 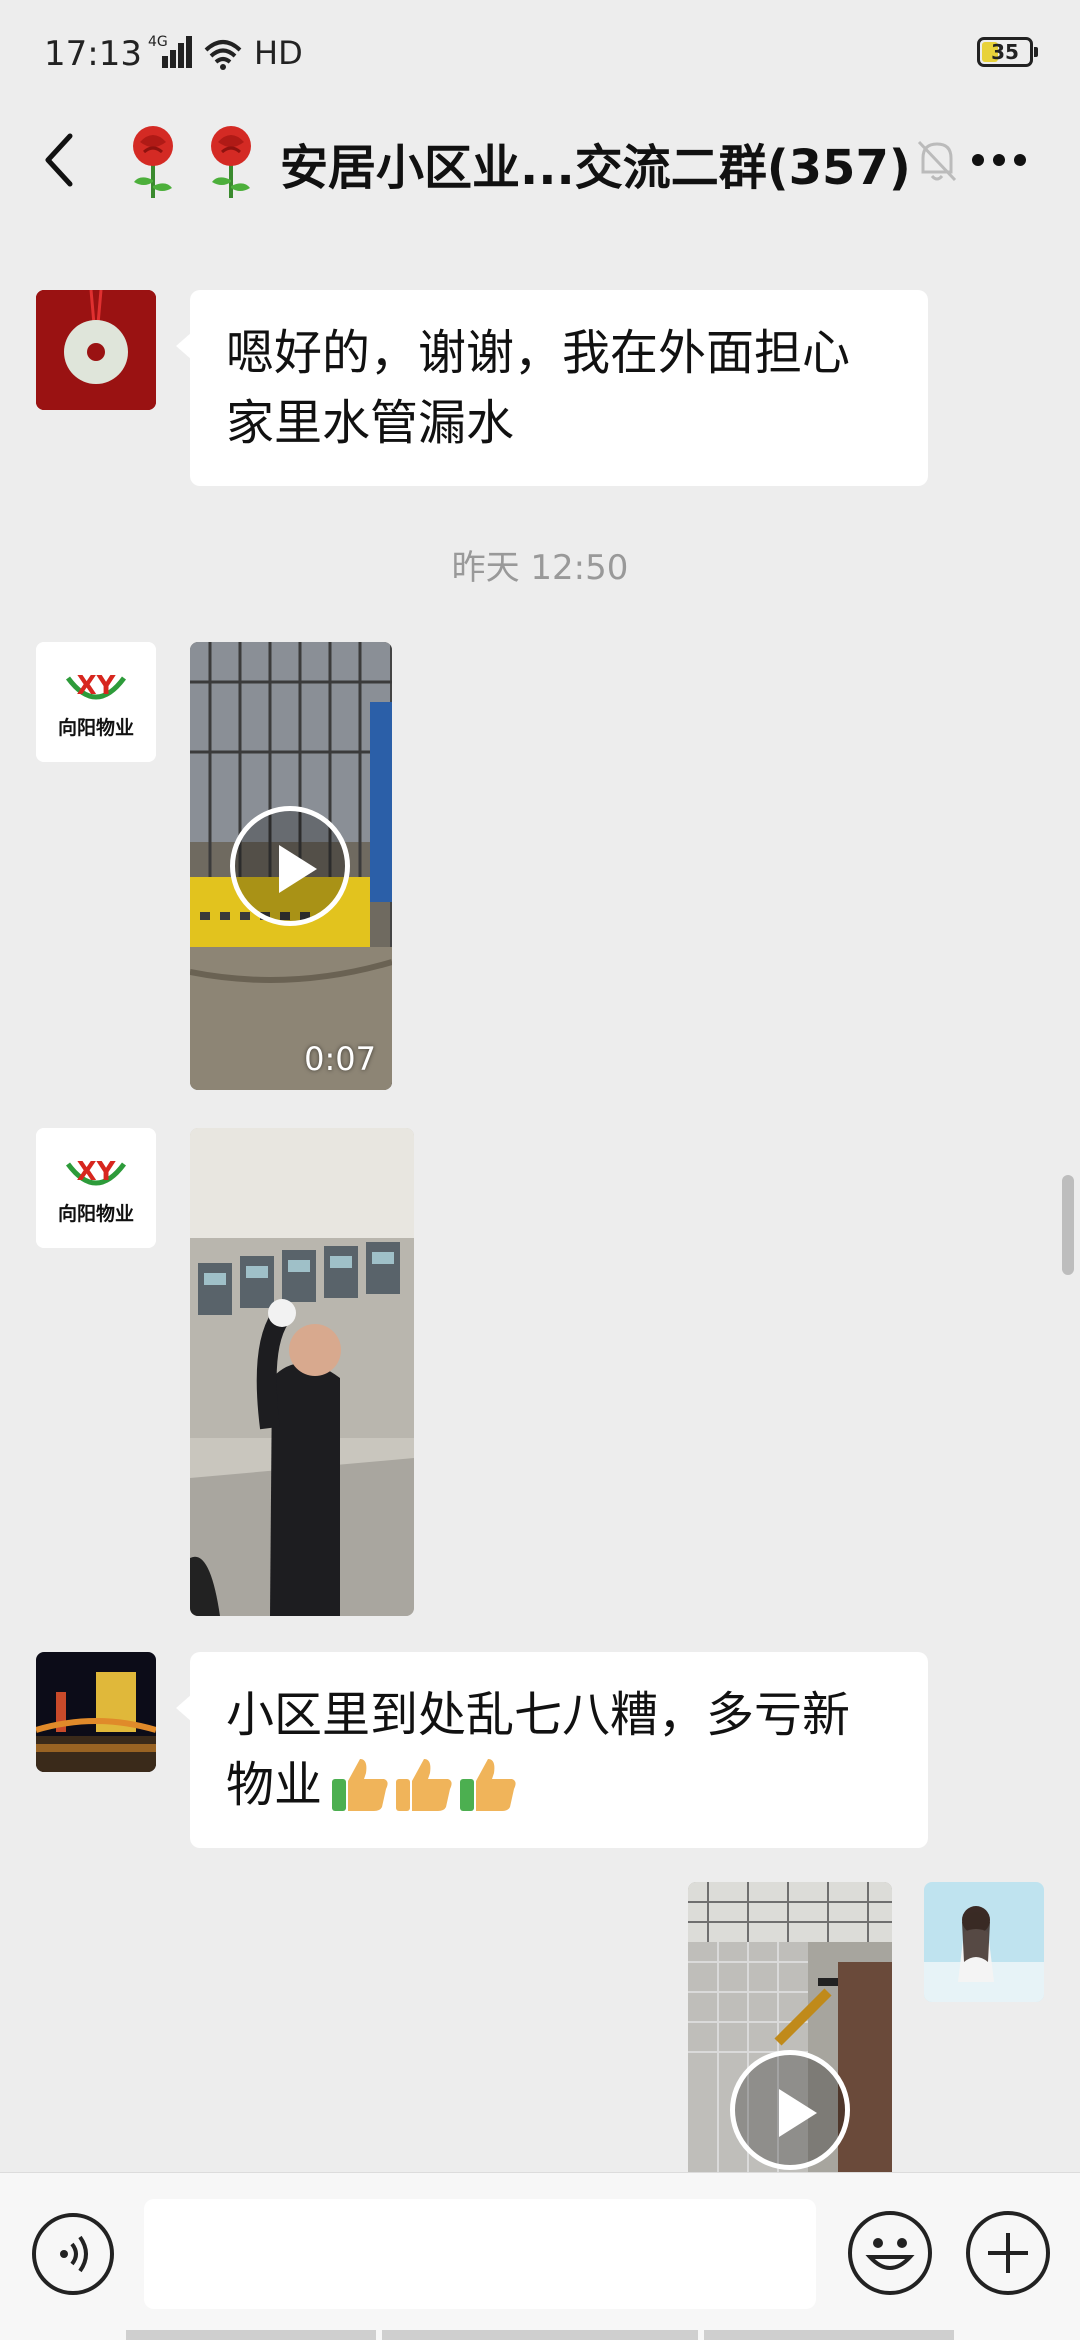 What do you see at coordinates (540, 568) in the screenshot?
I see `timestamp: 昨天 12:50` at bounding box center [540, 568].